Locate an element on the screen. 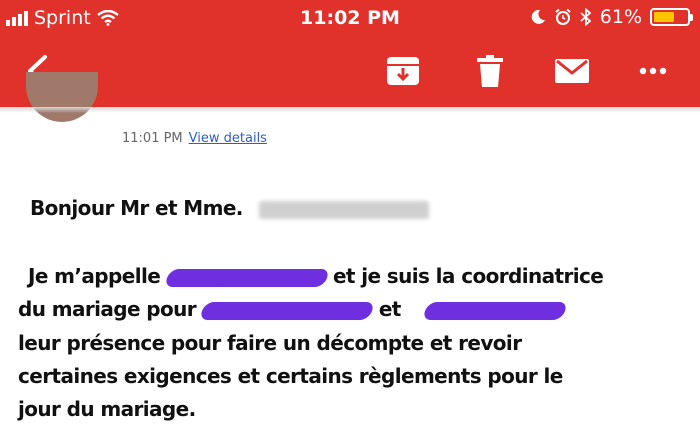 The width and height of the screenshot is (700, 443). email-line-2: du mariage pour et is located at coordinates (293, 309).